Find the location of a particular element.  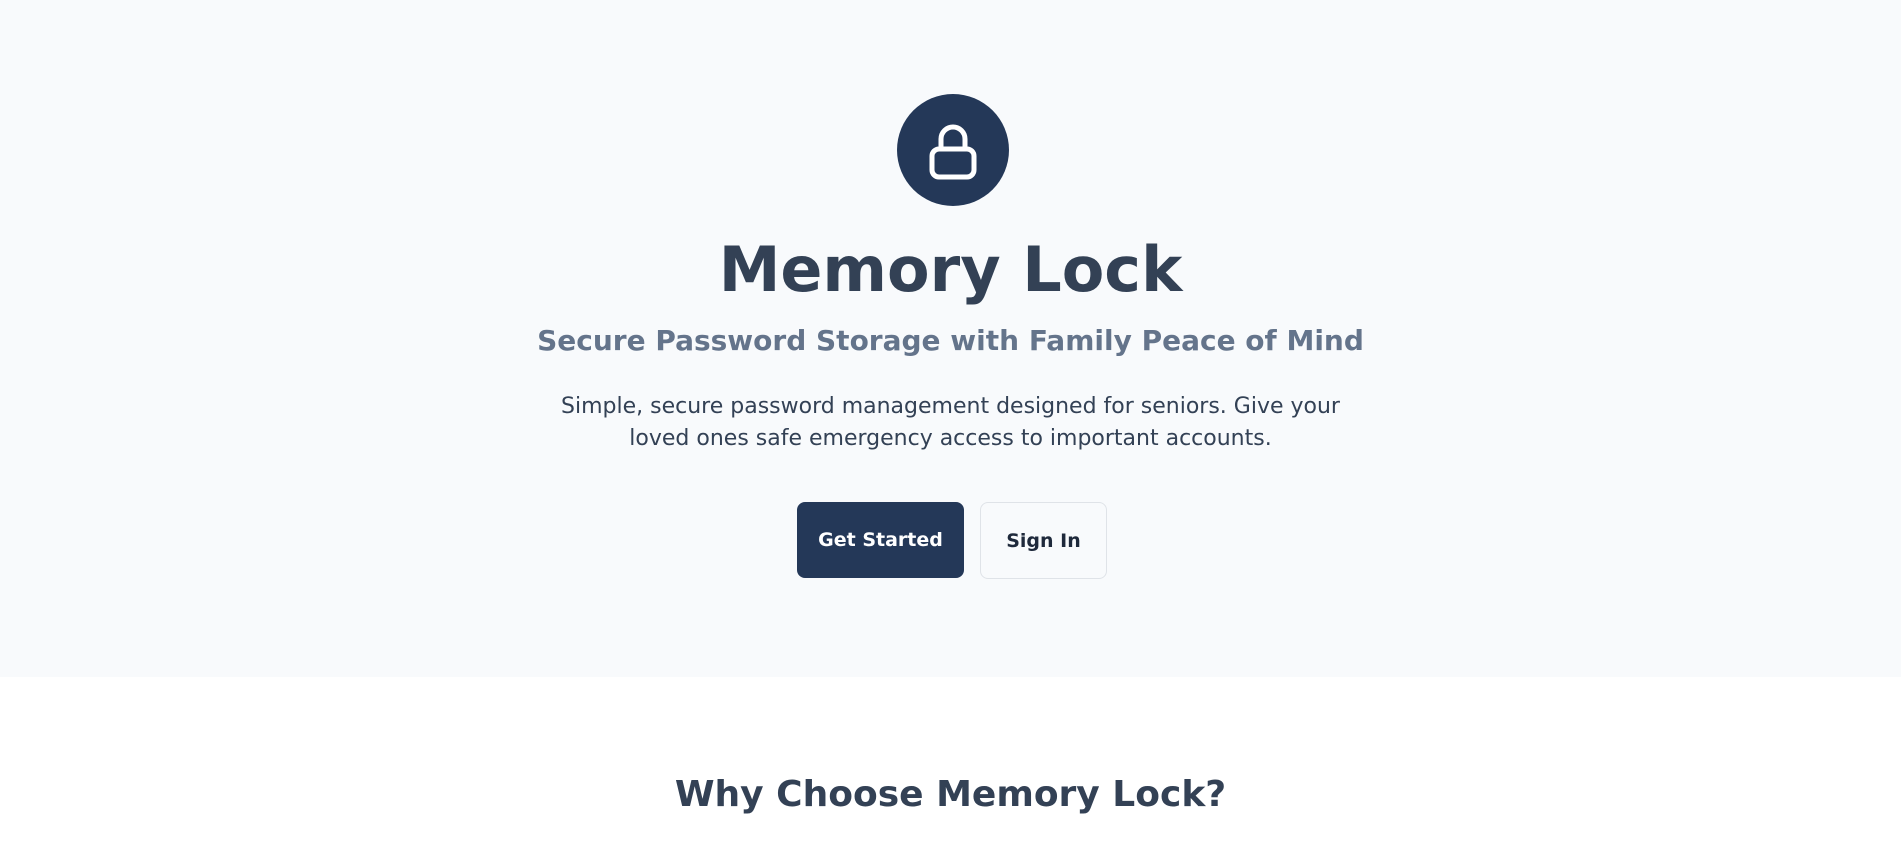

lock-icon is located at coordinates (953, 152).